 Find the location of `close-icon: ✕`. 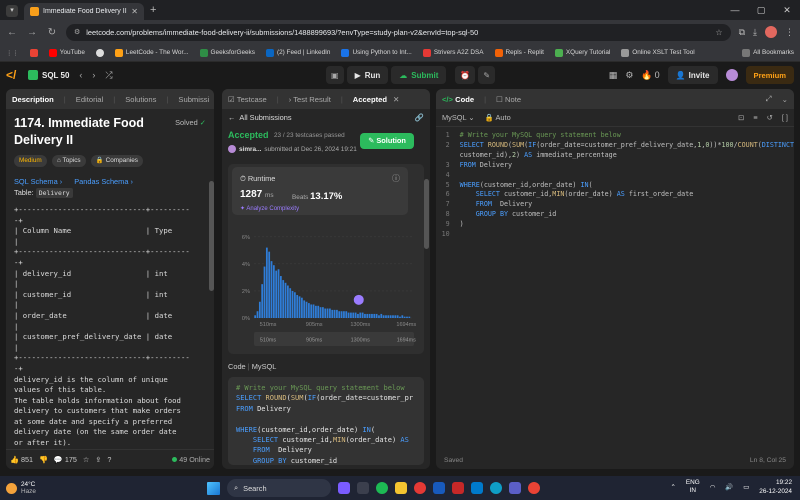

close-icon: ✕ is located at coordinates (134, 11).